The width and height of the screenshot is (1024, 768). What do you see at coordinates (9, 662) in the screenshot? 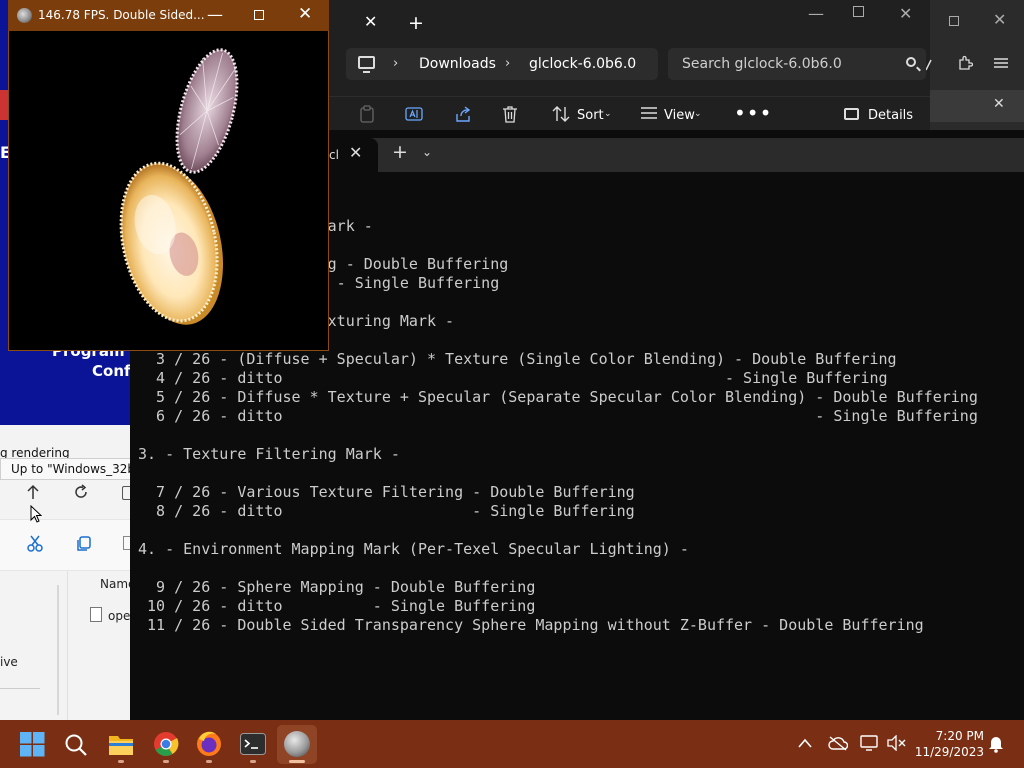
I see `nav-item-label: ive` at bounding box center [9, 662].